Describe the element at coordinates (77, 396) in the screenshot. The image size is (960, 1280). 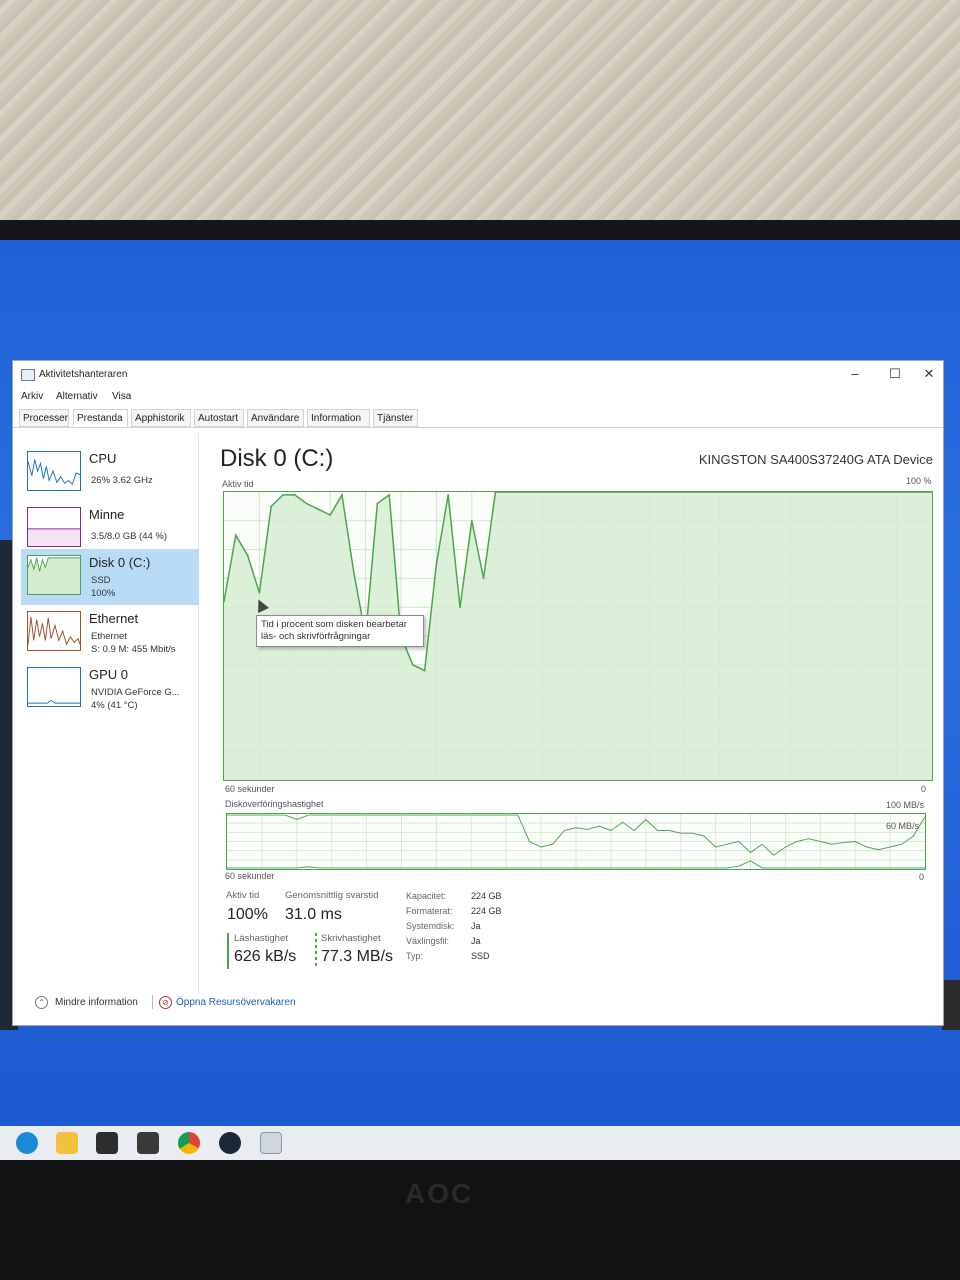
I see `menu-alternativ: Alternativ` at that location.